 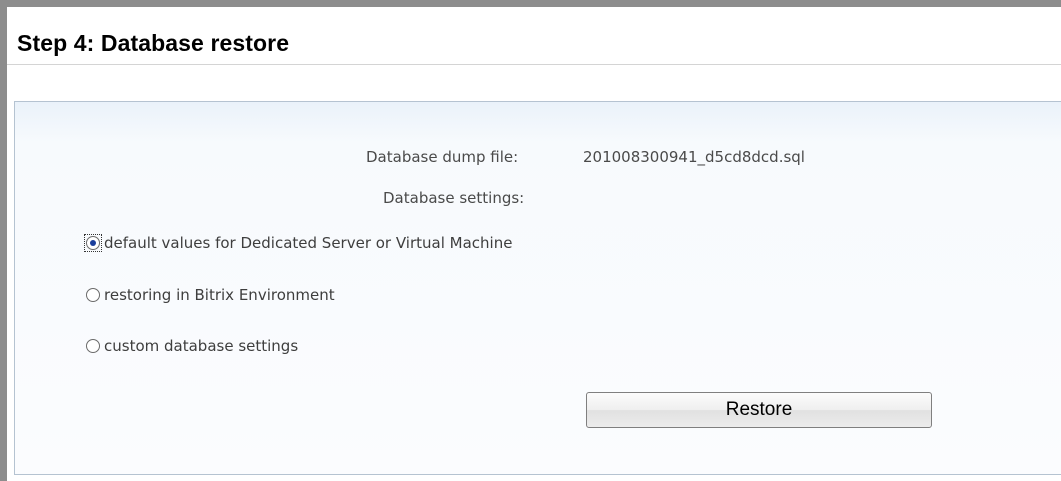 I want to click on radio-bitrix-environment, so click(x=93, y=295).